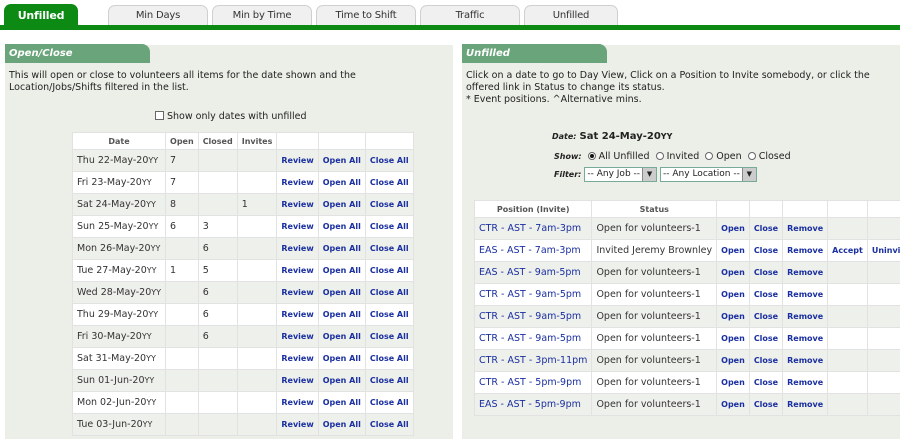 Image resolution: width=900 pixels, height=439 pixels. What do you see at coordinates (530, 382) in the screenshot?
I see `position-link: CTR - AST - 5pm-9pm` at bounding box center [530, 382].